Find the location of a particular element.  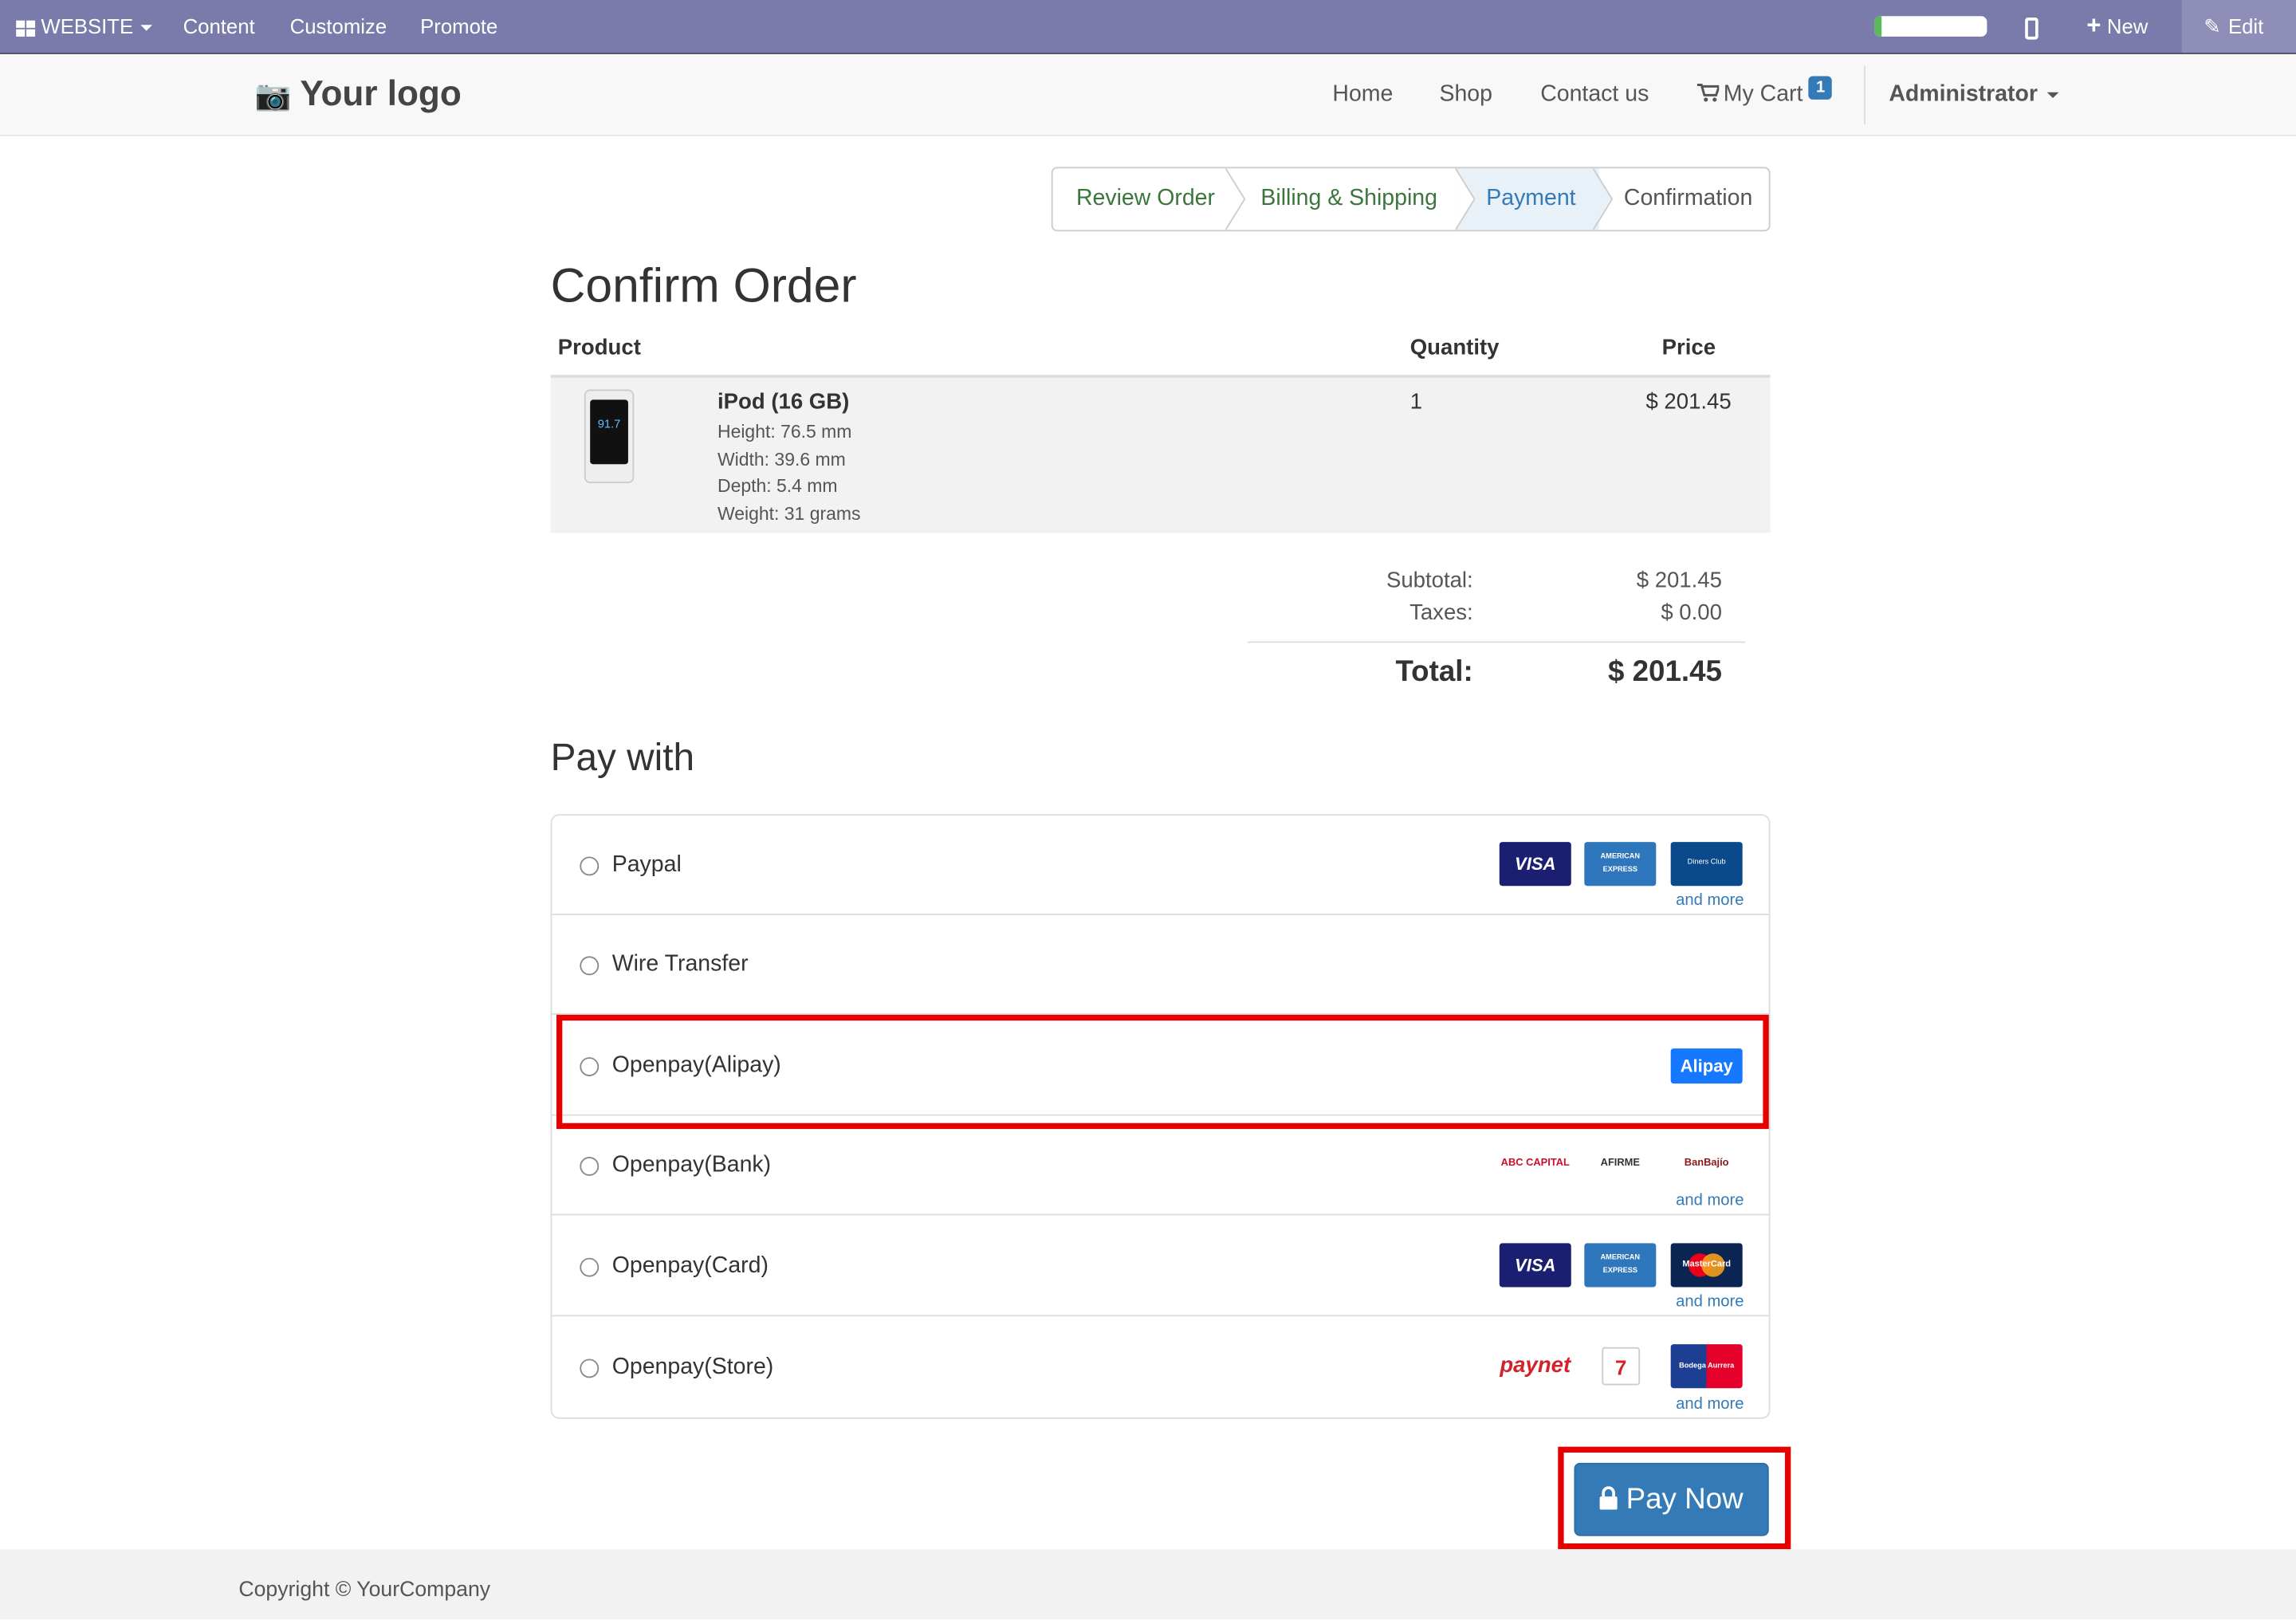

site-logo: 📷 Your logo is located at coordinates (358, 96).